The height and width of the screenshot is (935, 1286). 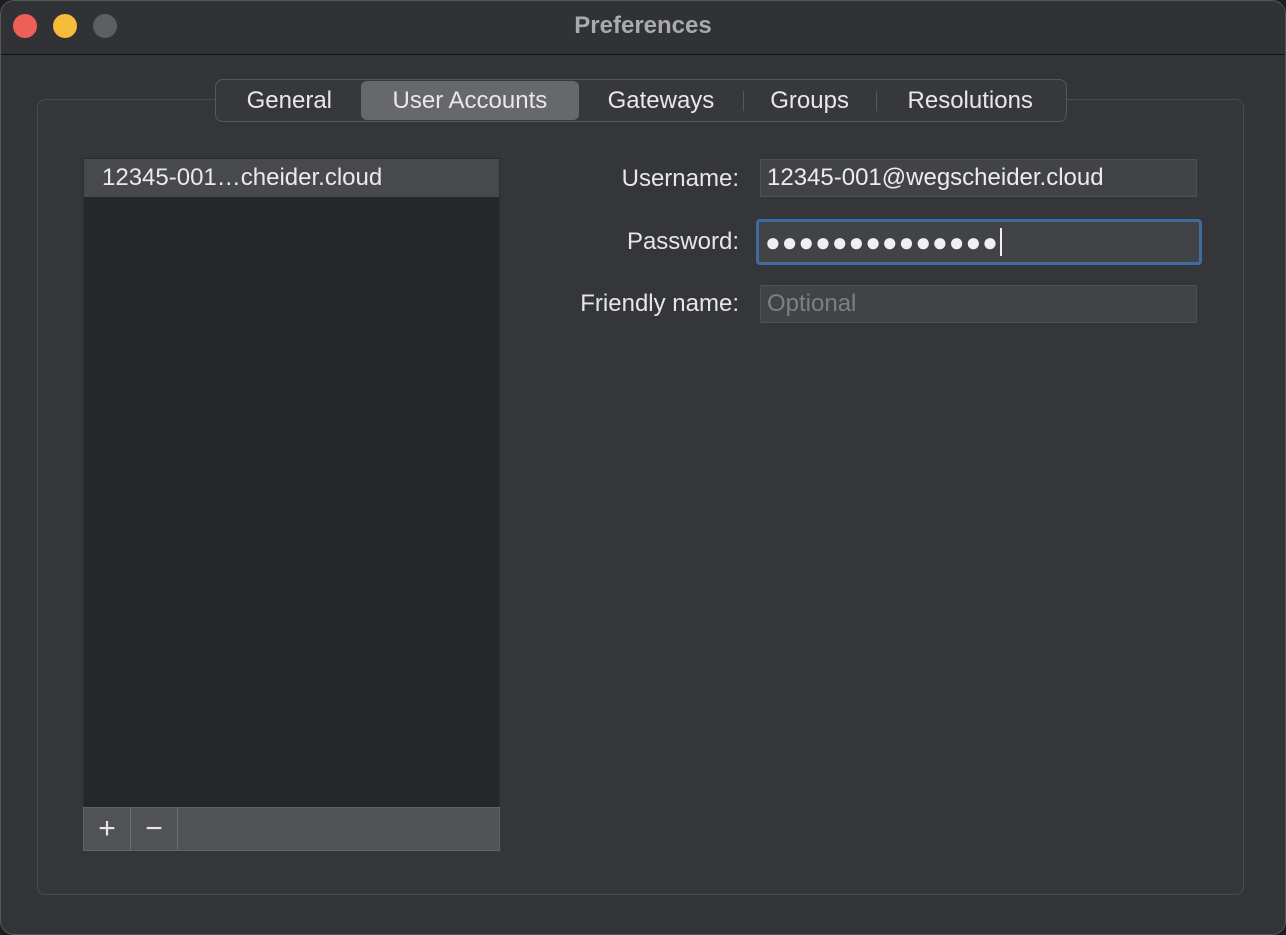 What do you see at coordinates (978, 178) in the screenshot?
I see `username-field` at bounding box center [978, 178].